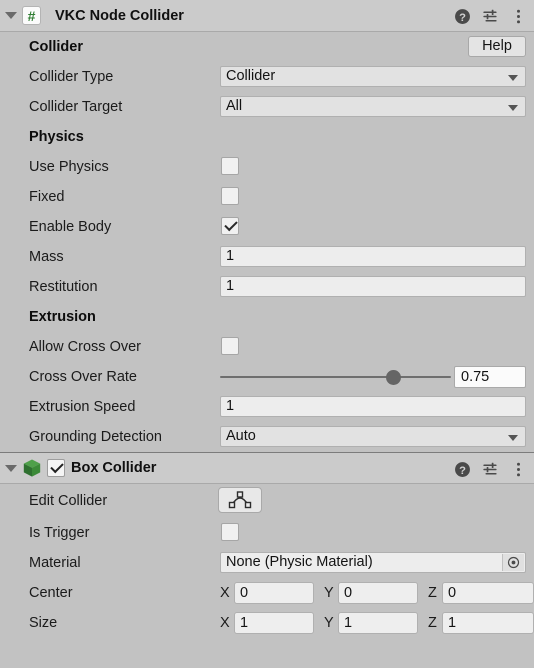  What do you see at coordinates (373, 436) in the screenshot?
I see `dropdown-grounding-detection: Auto` at bounding box center [373, 436].